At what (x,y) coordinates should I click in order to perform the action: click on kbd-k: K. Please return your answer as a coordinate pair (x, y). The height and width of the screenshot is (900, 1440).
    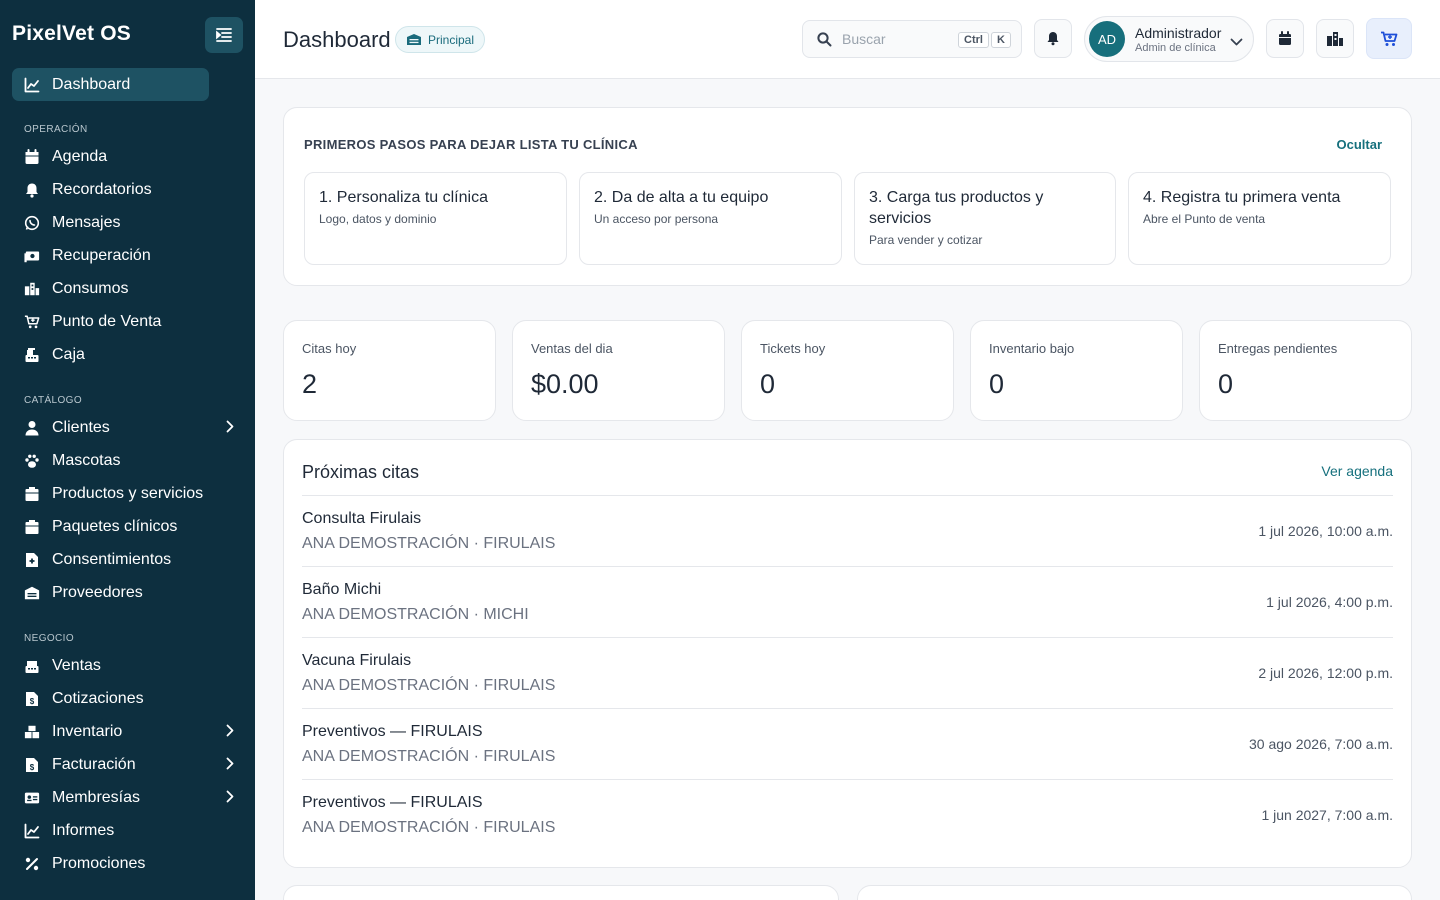
    Looking at the image, I should click on (1001, 40).